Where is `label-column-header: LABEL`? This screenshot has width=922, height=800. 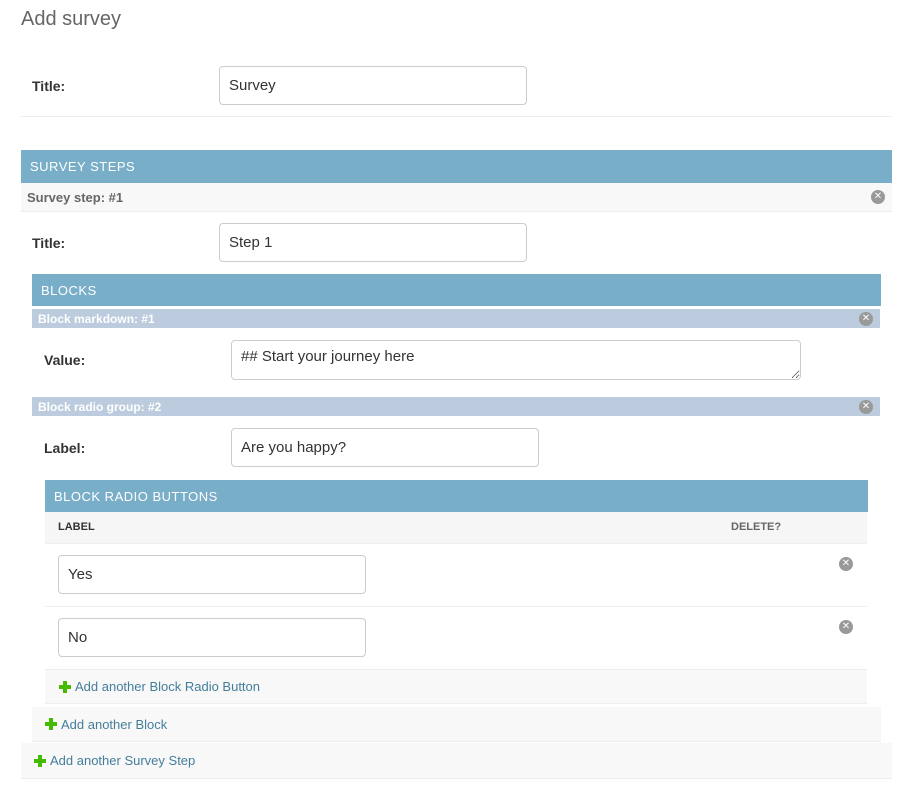
label-column-header: LABEL is located at coordinates (76, 527).